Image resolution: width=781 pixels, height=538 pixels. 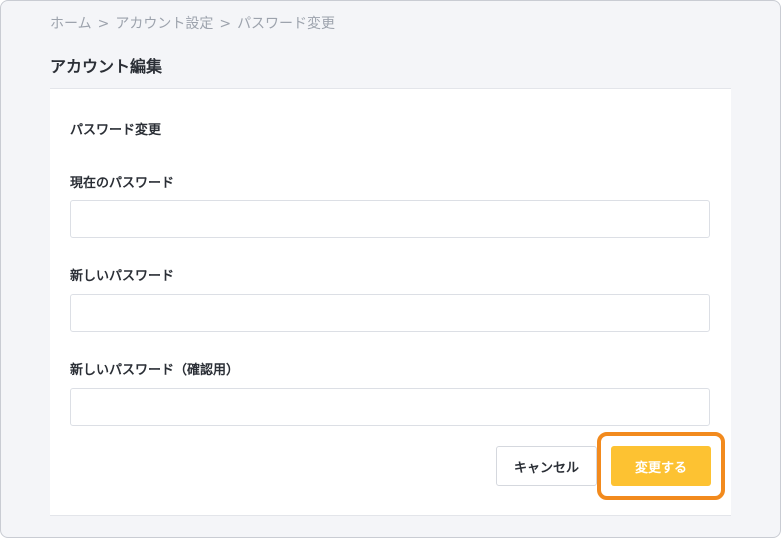 I want to click on breadcrumb-account-settings: アカウント設定, so click(x=164, y=23).